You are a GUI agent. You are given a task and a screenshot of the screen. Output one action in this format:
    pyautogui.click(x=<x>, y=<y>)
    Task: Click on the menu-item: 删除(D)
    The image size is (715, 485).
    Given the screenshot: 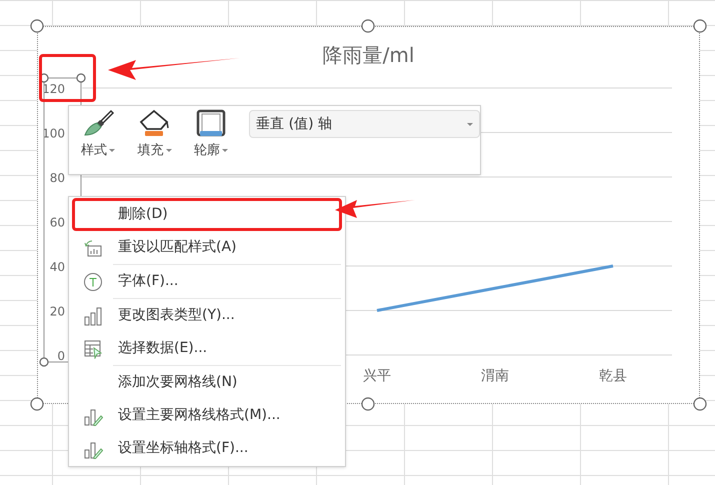 What is the action you would take?
    pyautogui.click(x=207, y=214)
    